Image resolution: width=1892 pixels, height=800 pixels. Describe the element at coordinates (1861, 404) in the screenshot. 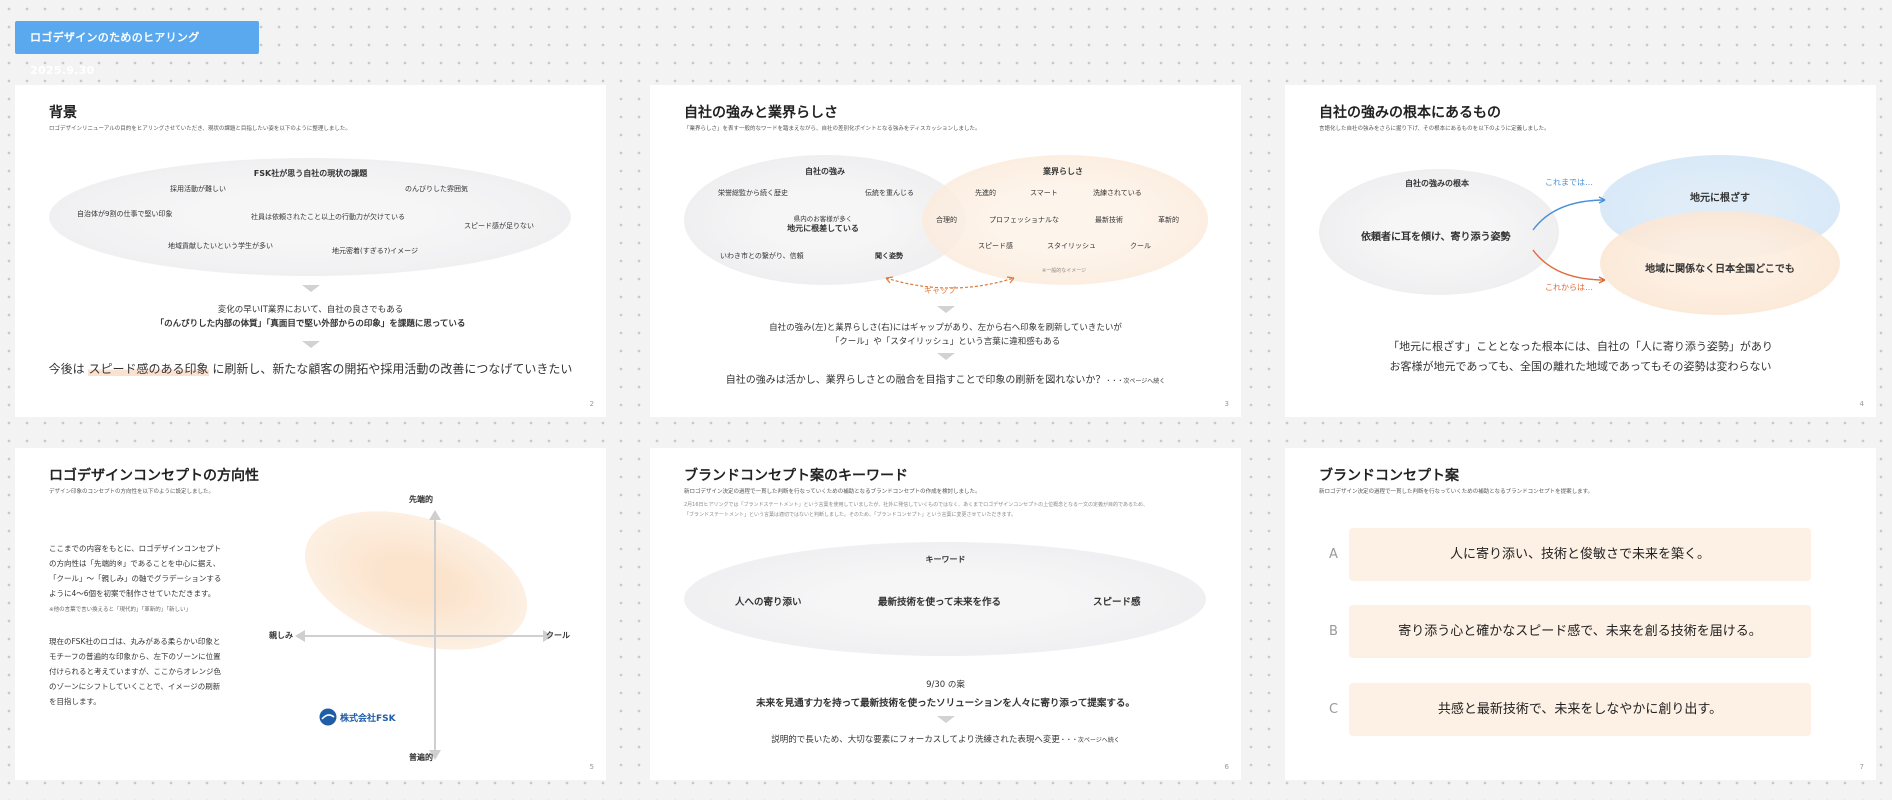

I see `page-number: 4` at that location.